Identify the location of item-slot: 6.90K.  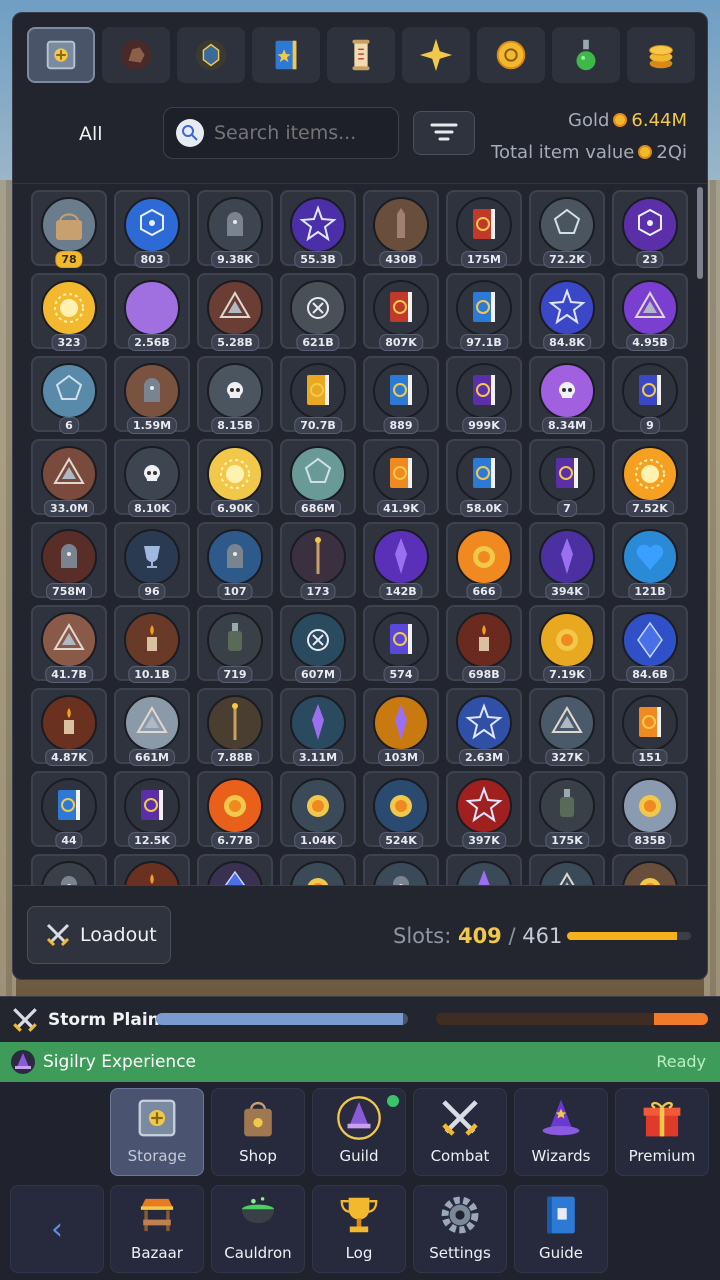
(235, 478).